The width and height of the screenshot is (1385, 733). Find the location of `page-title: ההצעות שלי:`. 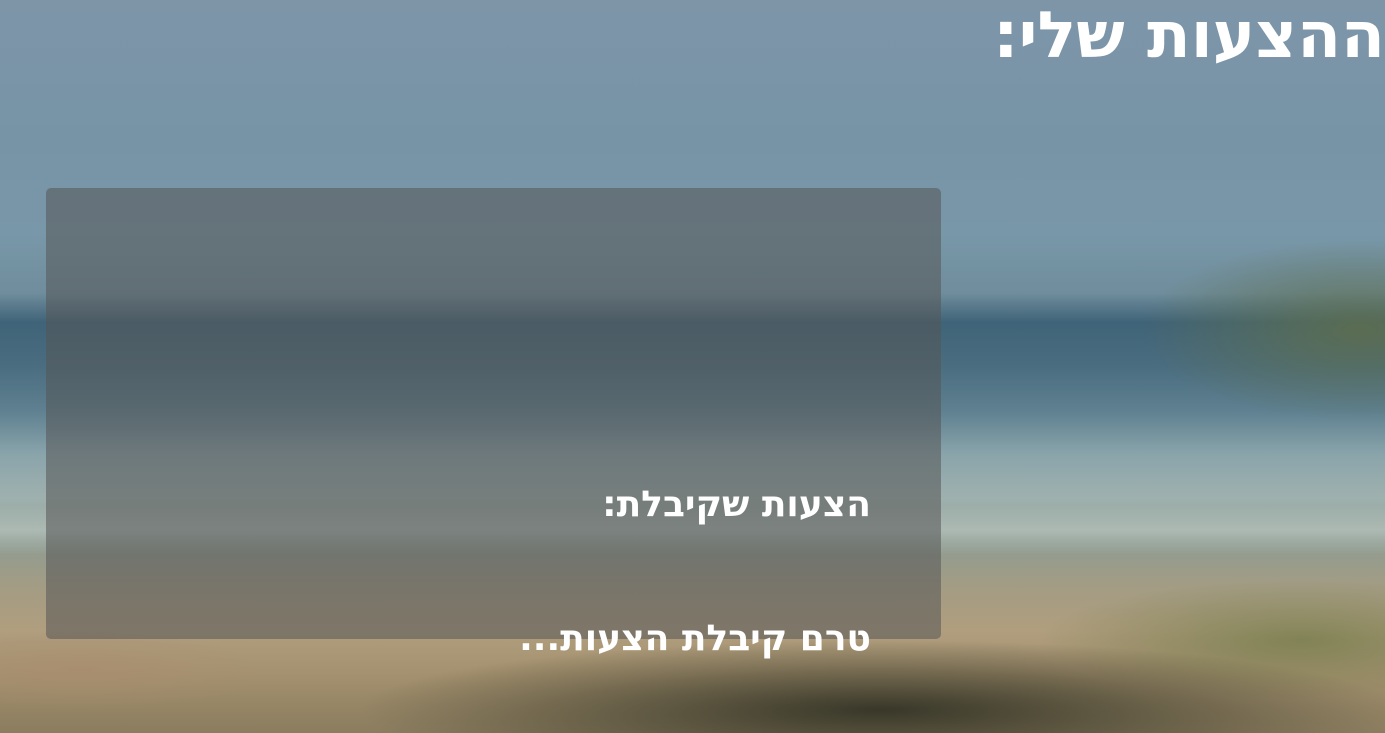

page-title: ההצעות שלי: is located at coordinates (1189, 36).